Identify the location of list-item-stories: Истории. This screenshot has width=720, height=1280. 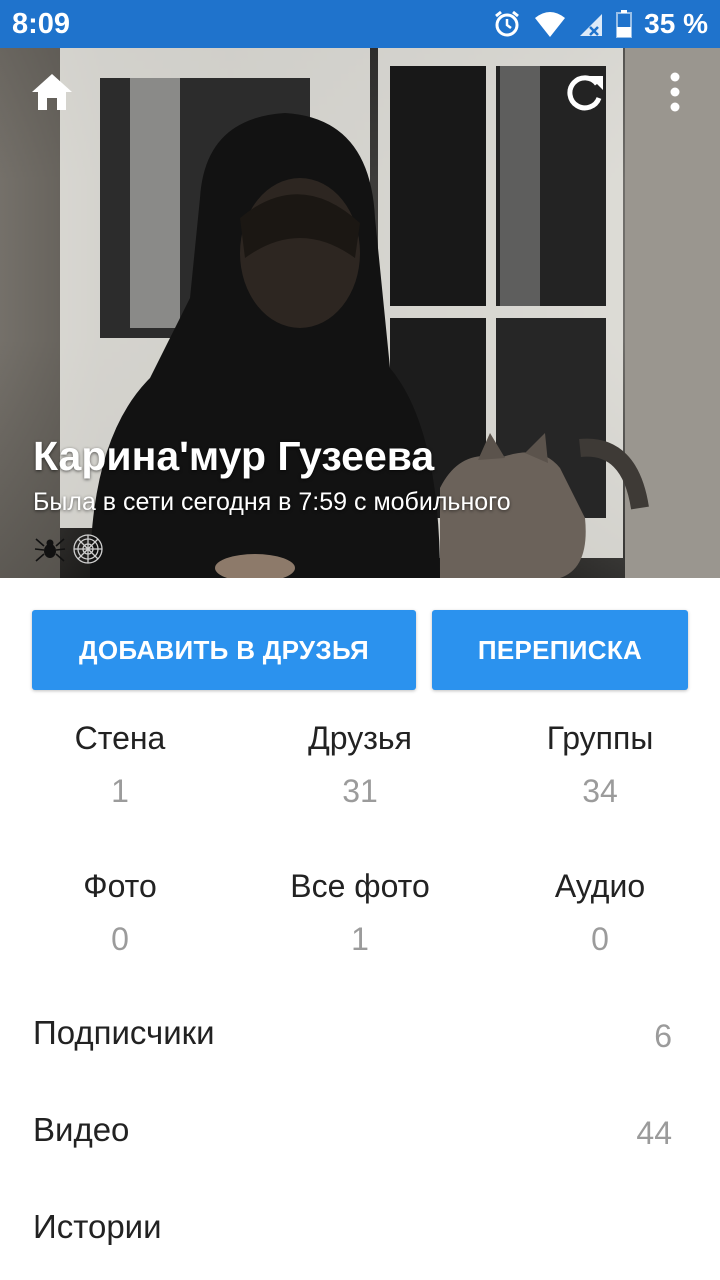
(360, 1230).